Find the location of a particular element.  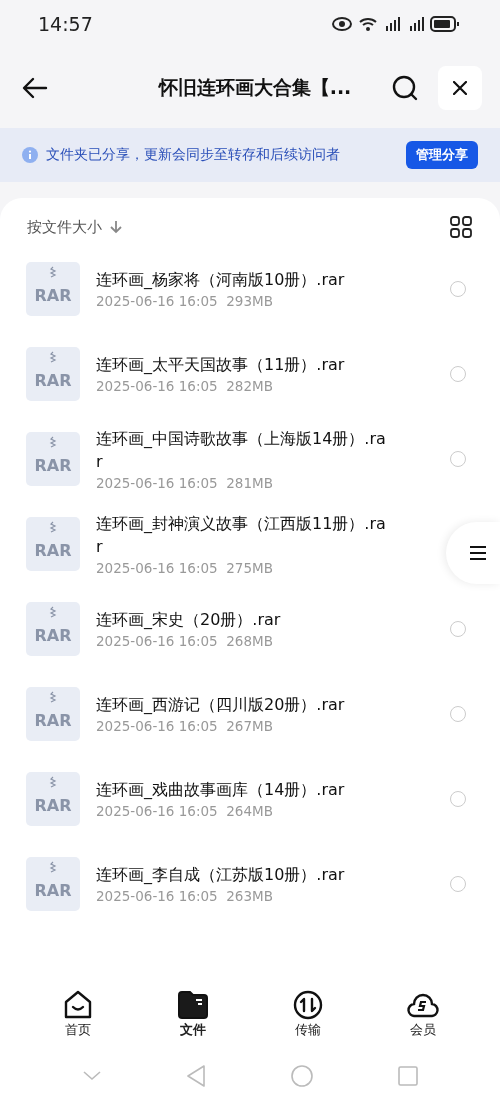

menu-button is located at coordinates (473, 553).